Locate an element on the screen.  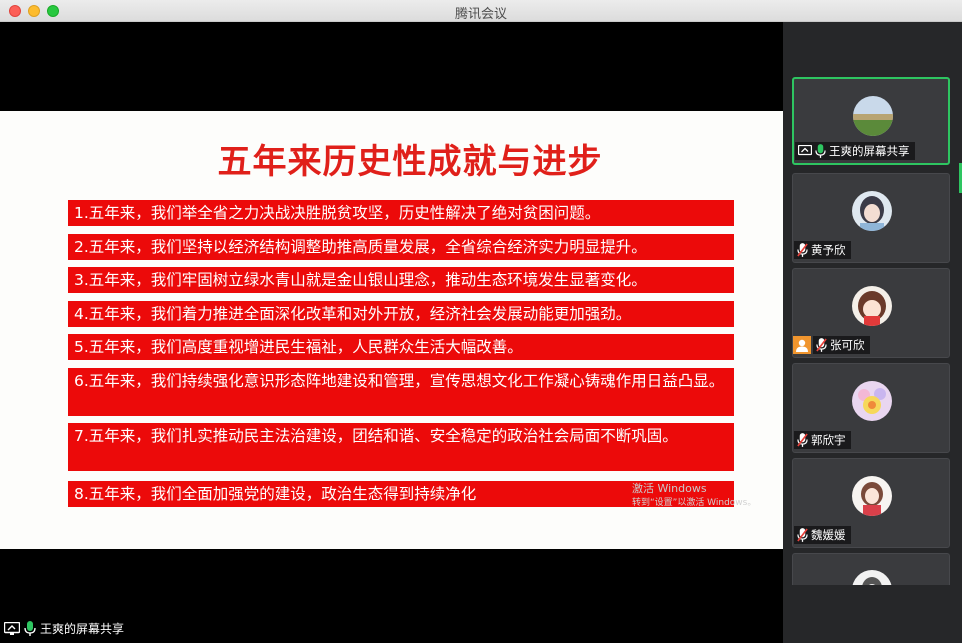
girl-avatar-icon is located at coordinates (872, 211).